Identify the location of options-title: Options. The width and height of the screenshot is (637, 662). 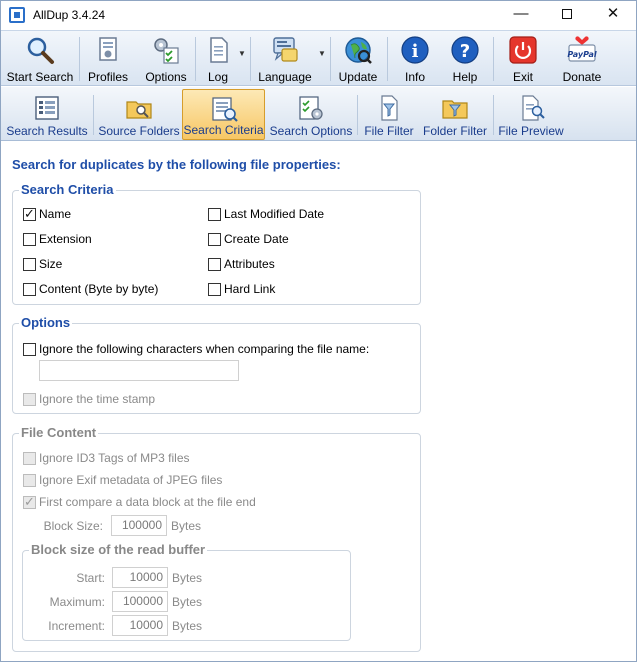
(46, 323).